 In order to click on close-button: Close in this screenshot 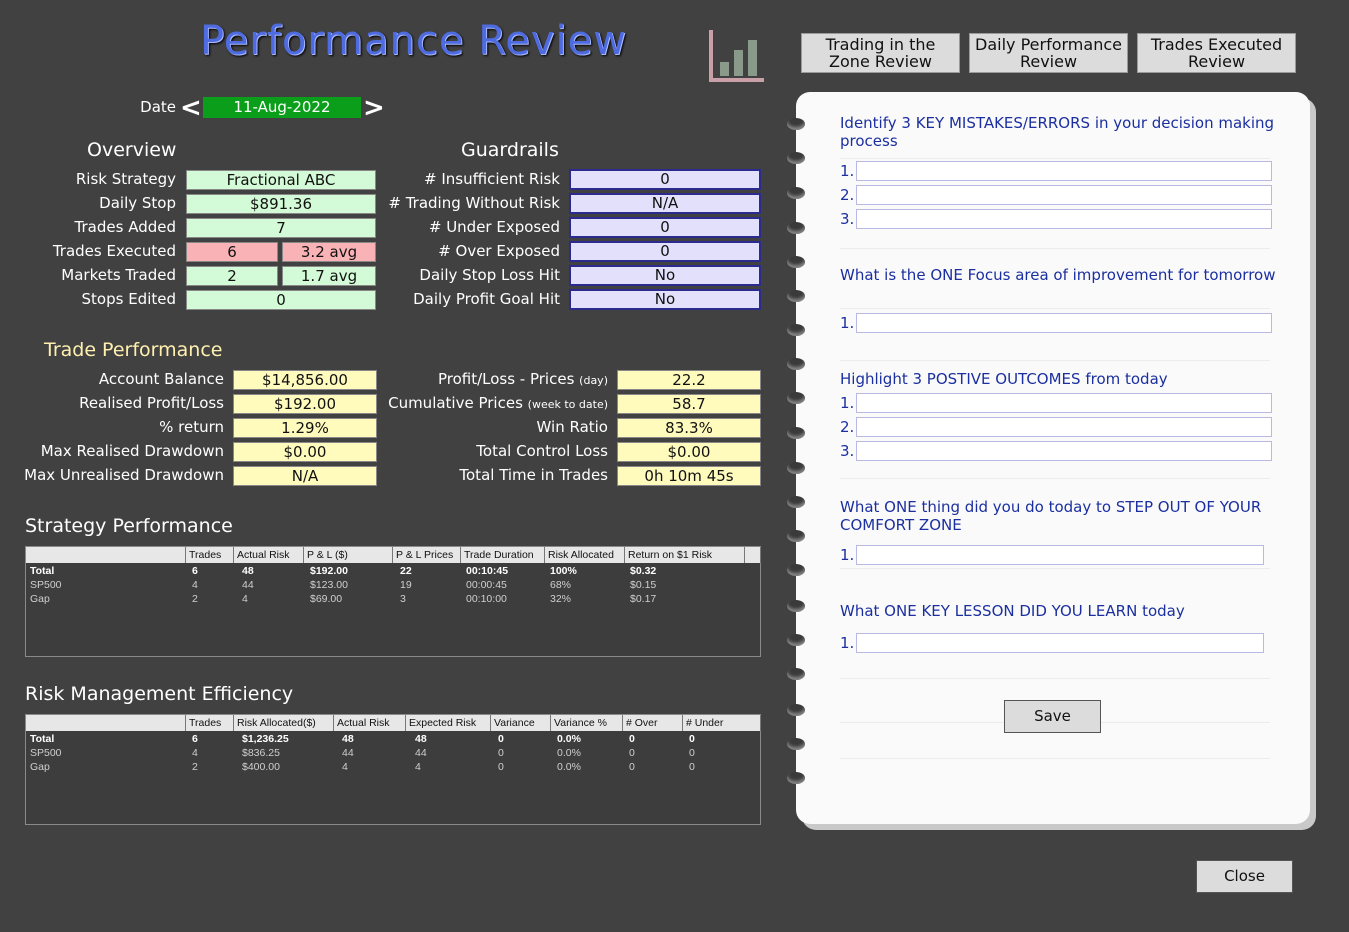, I will do `click(1244, 876)`.